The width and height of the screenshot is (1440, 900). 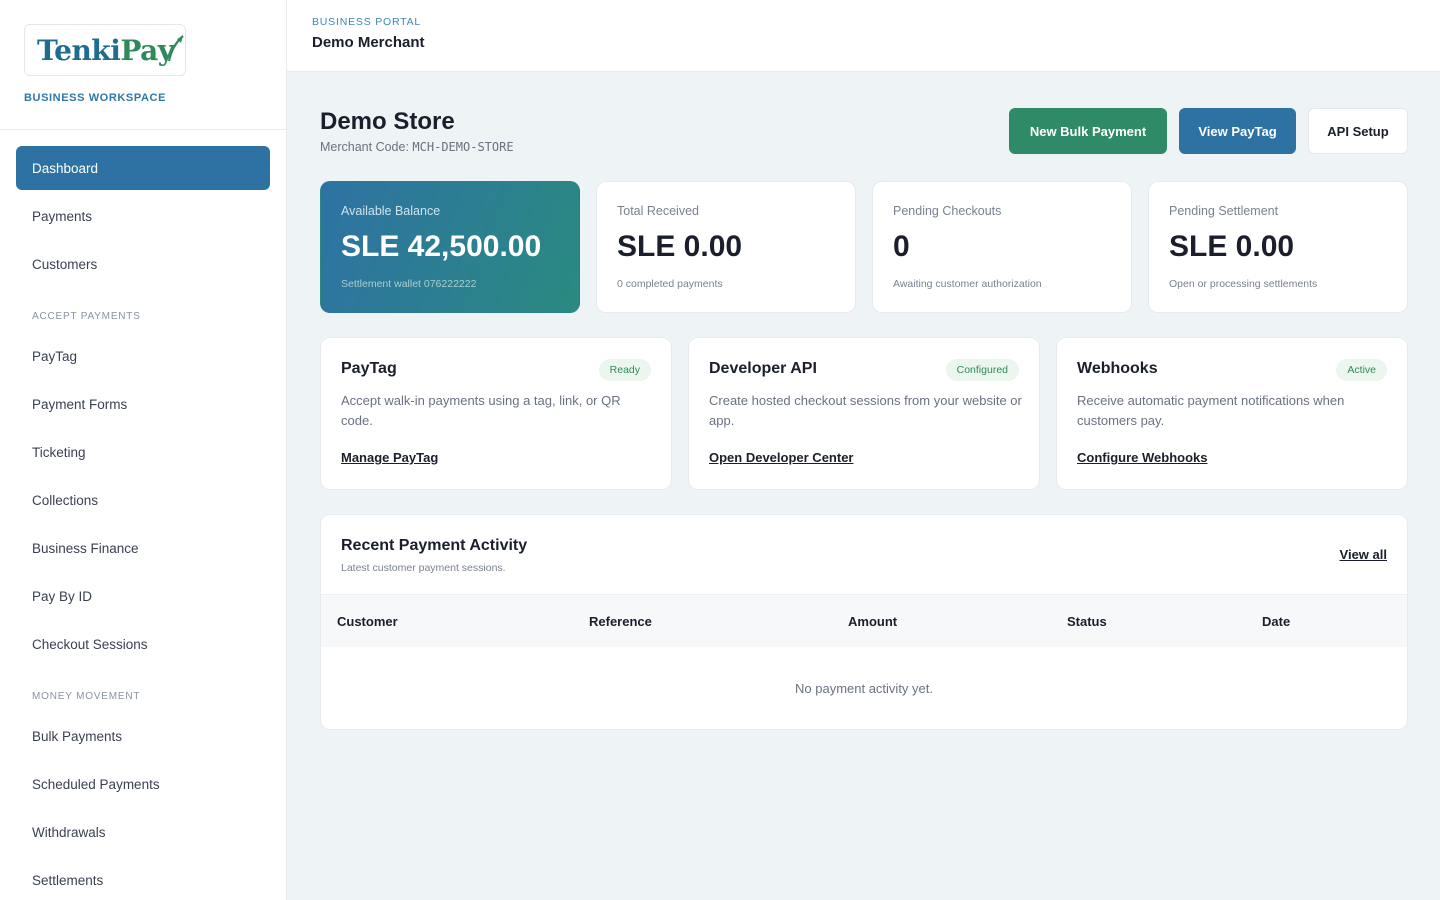 What do you see at coordinates (901, 246) in the screenshot?
I see `stat-value: 0` at bounding box center [901, 246].